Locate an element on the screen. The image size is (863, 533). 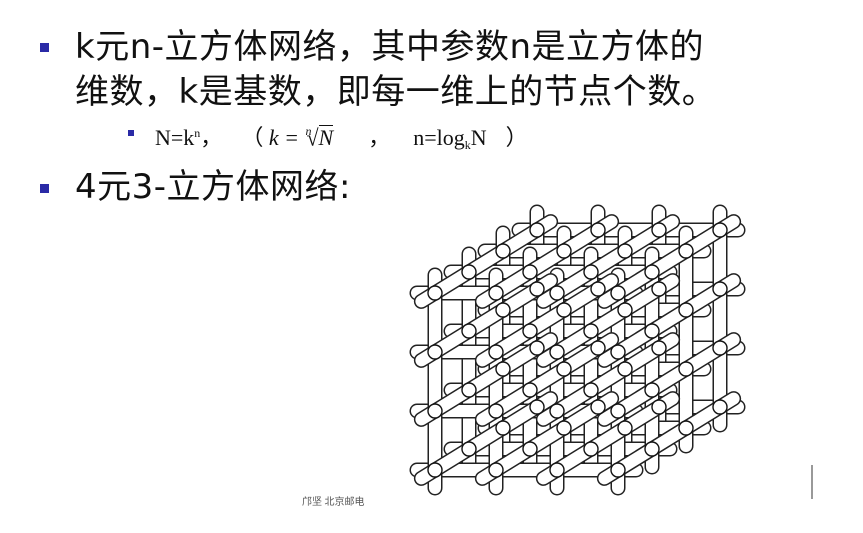
formula-comma-1: ， is located at coordinates (211, 137).